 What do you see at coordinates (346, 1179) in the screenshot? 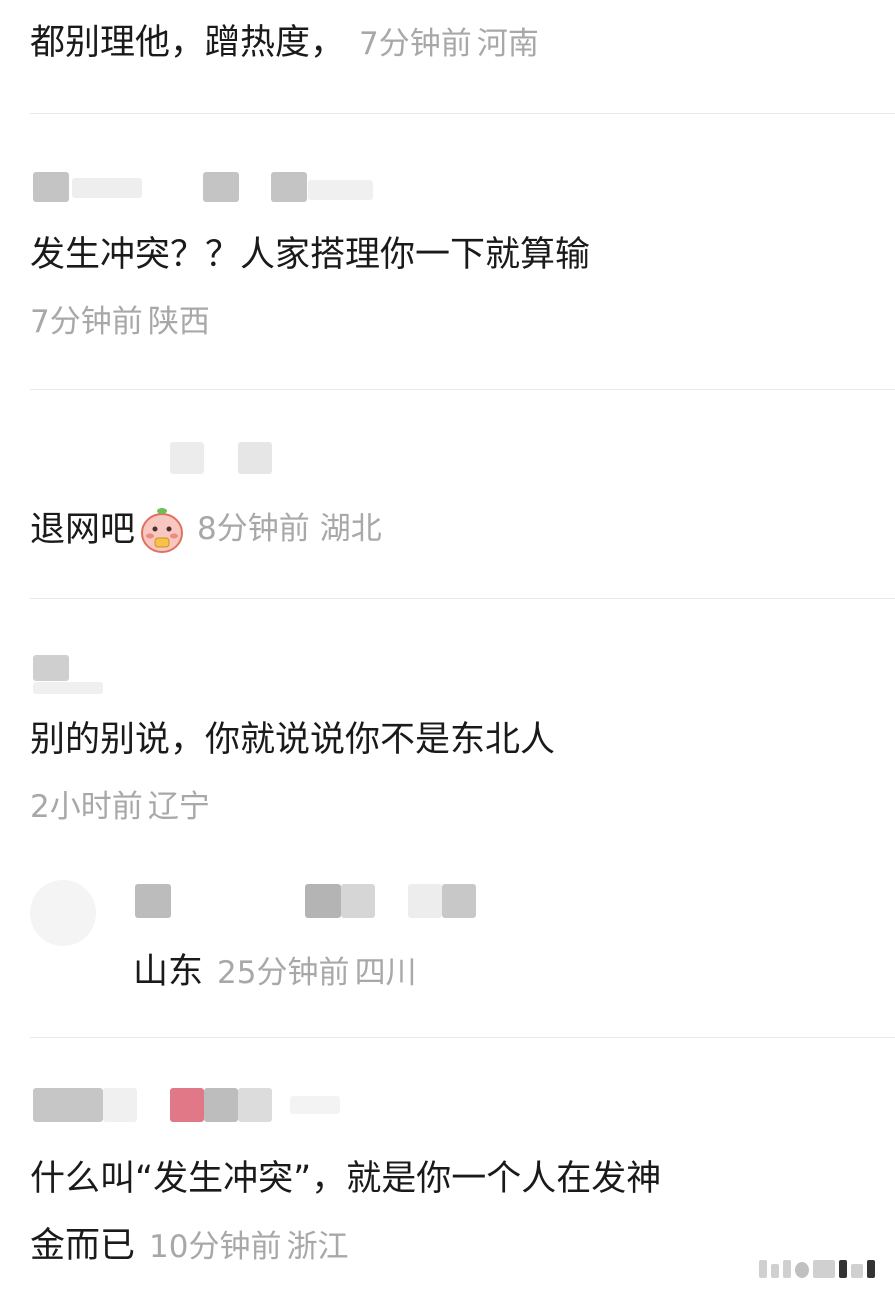
I see `comment-text: 什么叫“发生冲突”，就是你一个人在发神` at bounding box center [346, 1179].